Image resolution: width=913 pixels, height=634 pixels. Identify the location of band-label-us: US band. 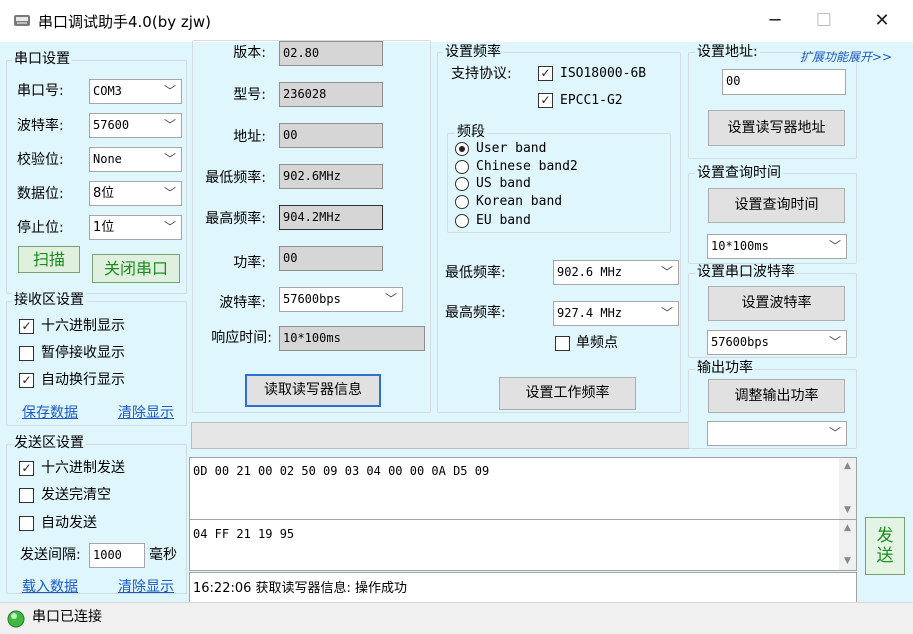
(503, 183).